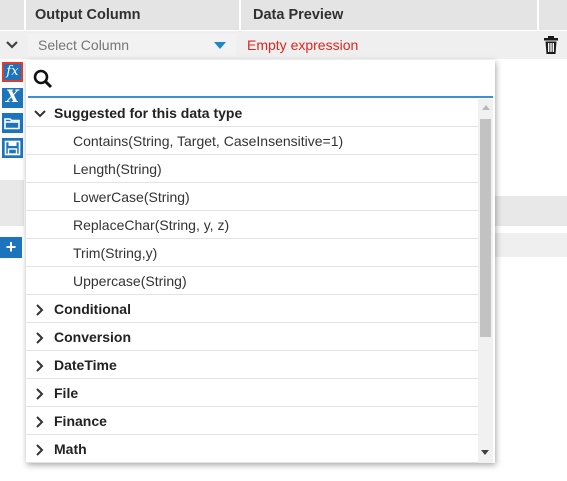 The width and height of the screenshot is (567, 481). I want to click on function-group-label: DateTime, so click(85, 365).